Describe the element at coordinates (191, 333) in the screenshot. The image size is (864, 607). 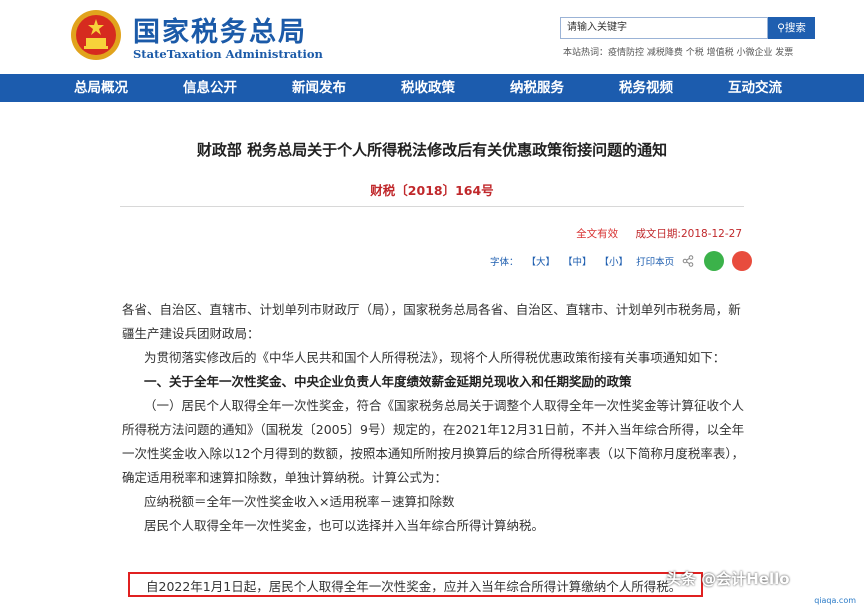
I see `addressee-line-2: 疆生产建设兵团财政局：` at that location.